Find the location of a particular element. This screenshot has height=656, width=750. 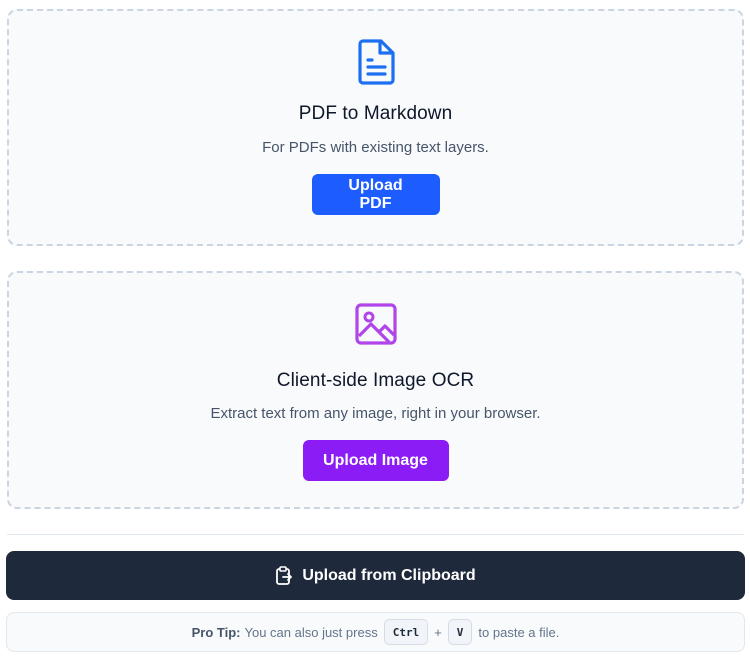

kbd-v: V is located at coordinates (460, 632).